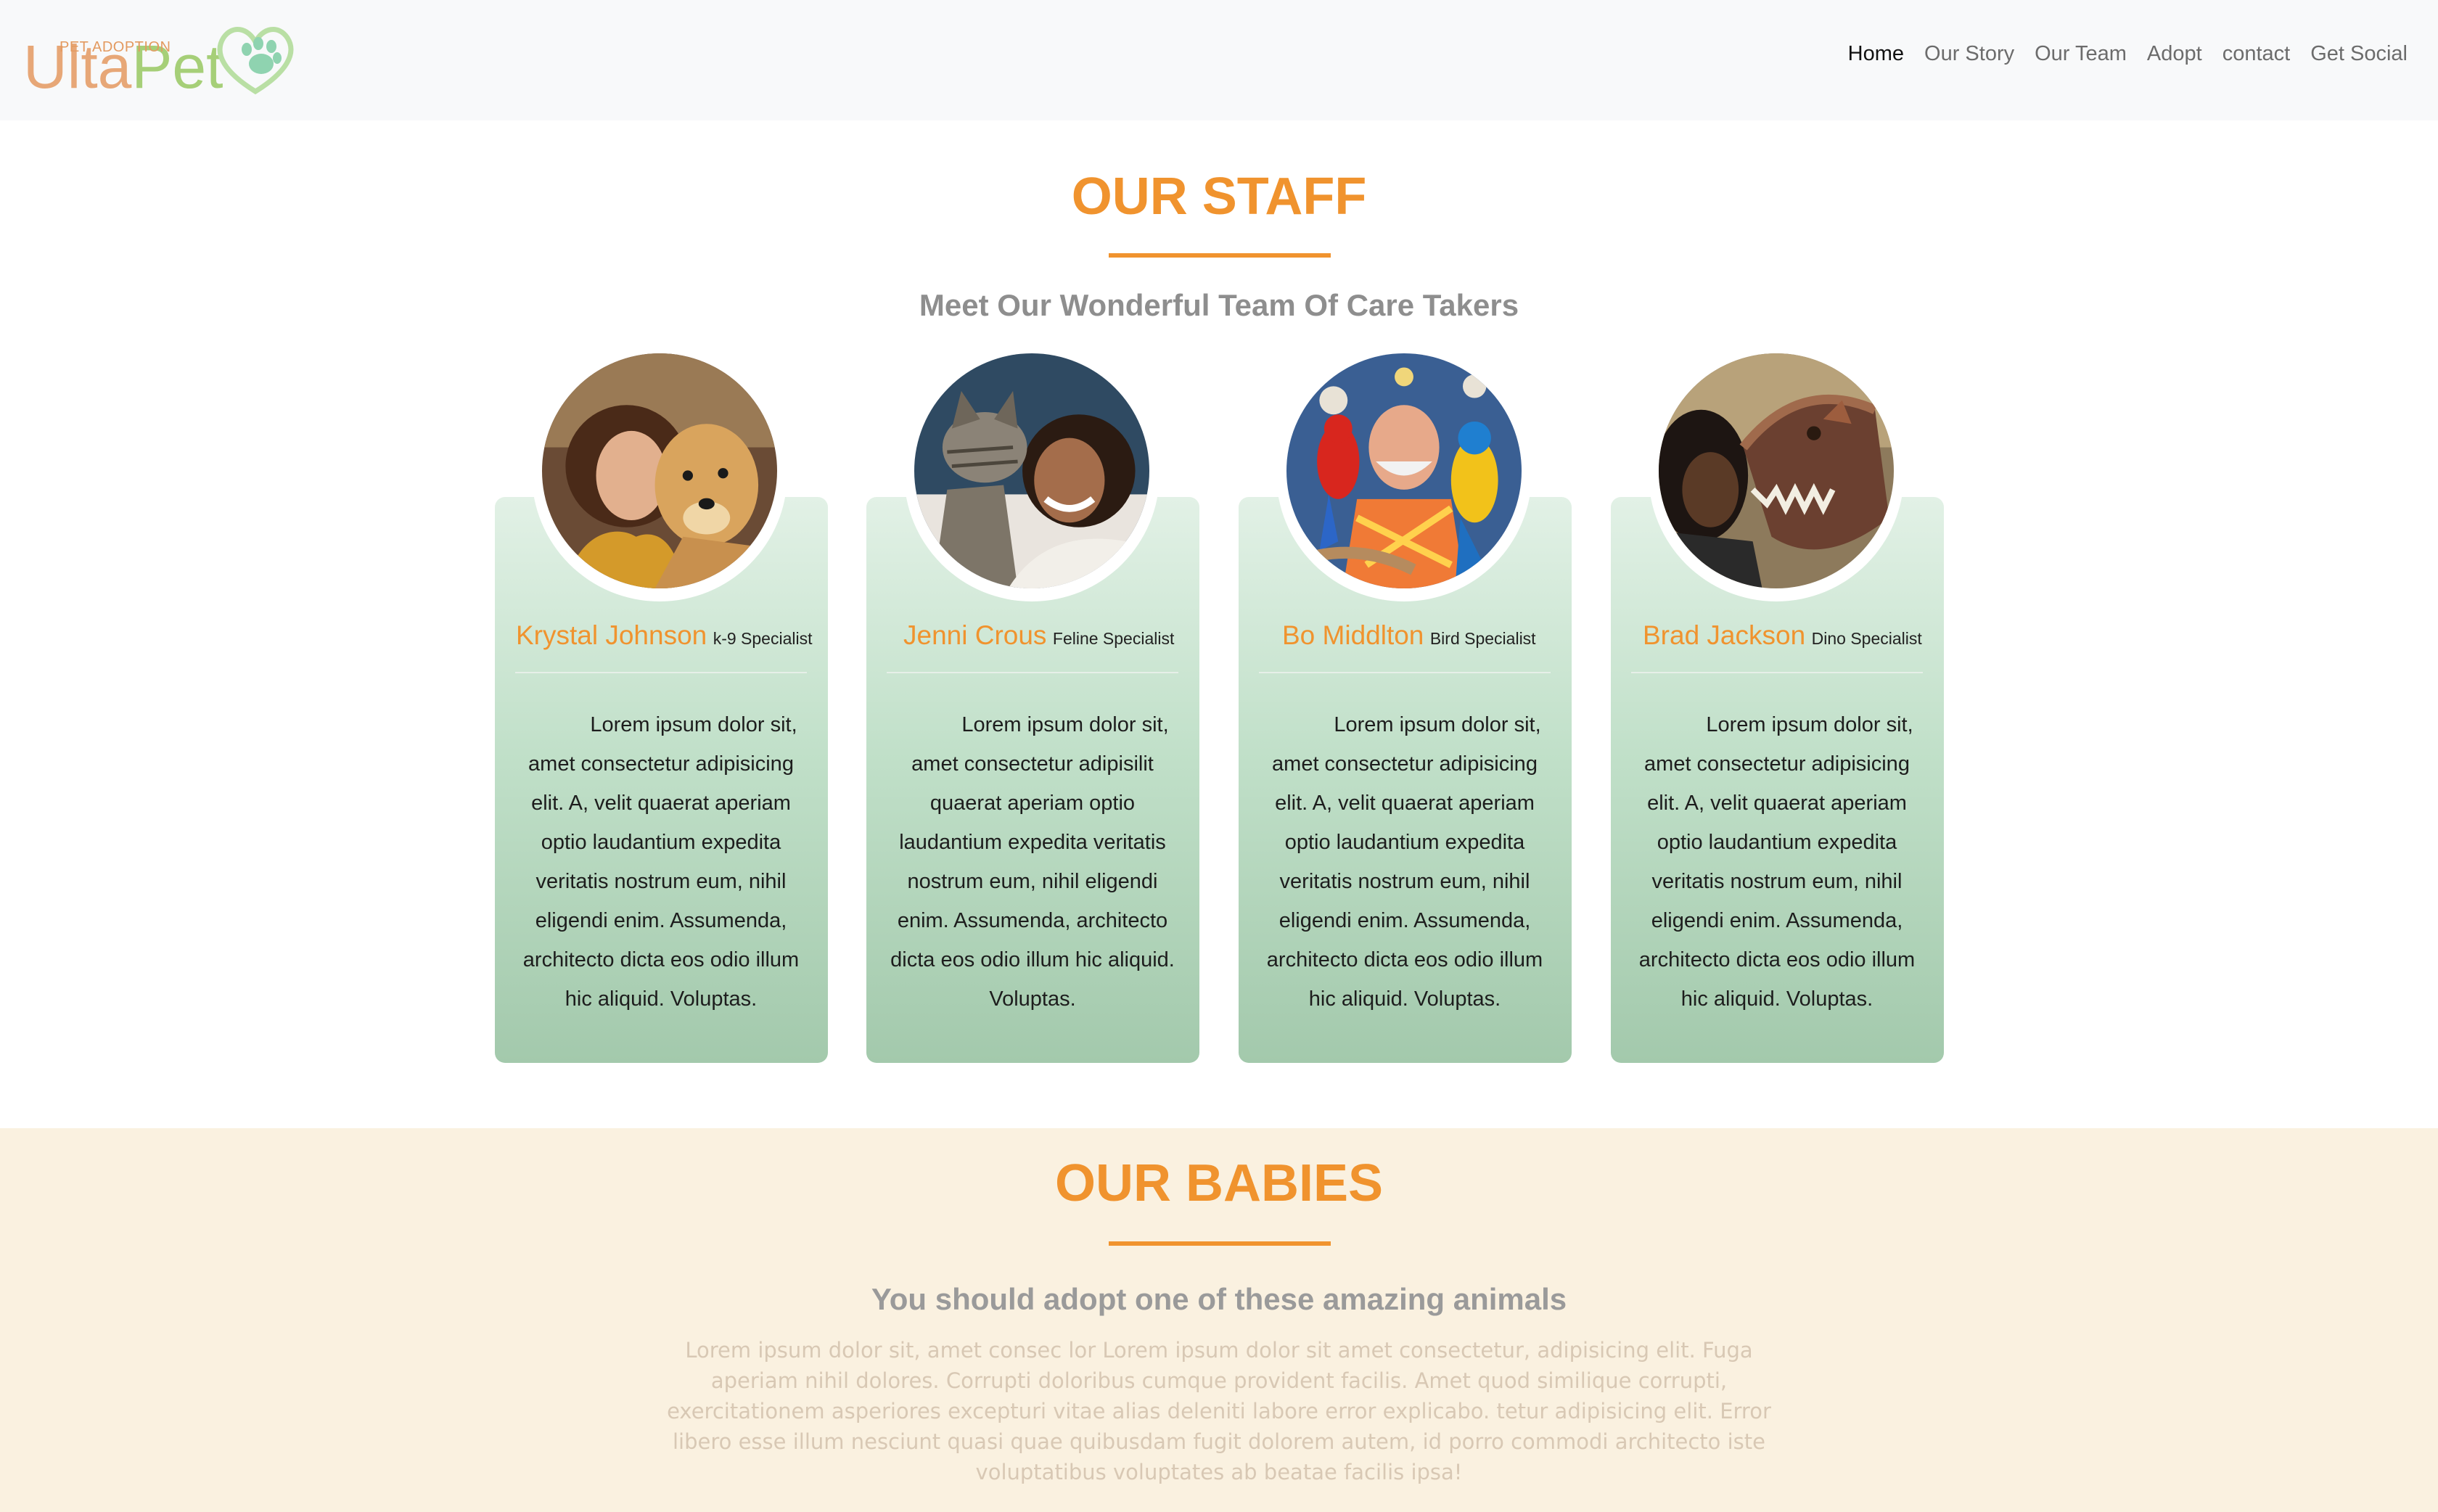  I want to click on paw-heart-icon, so click(257, 60).